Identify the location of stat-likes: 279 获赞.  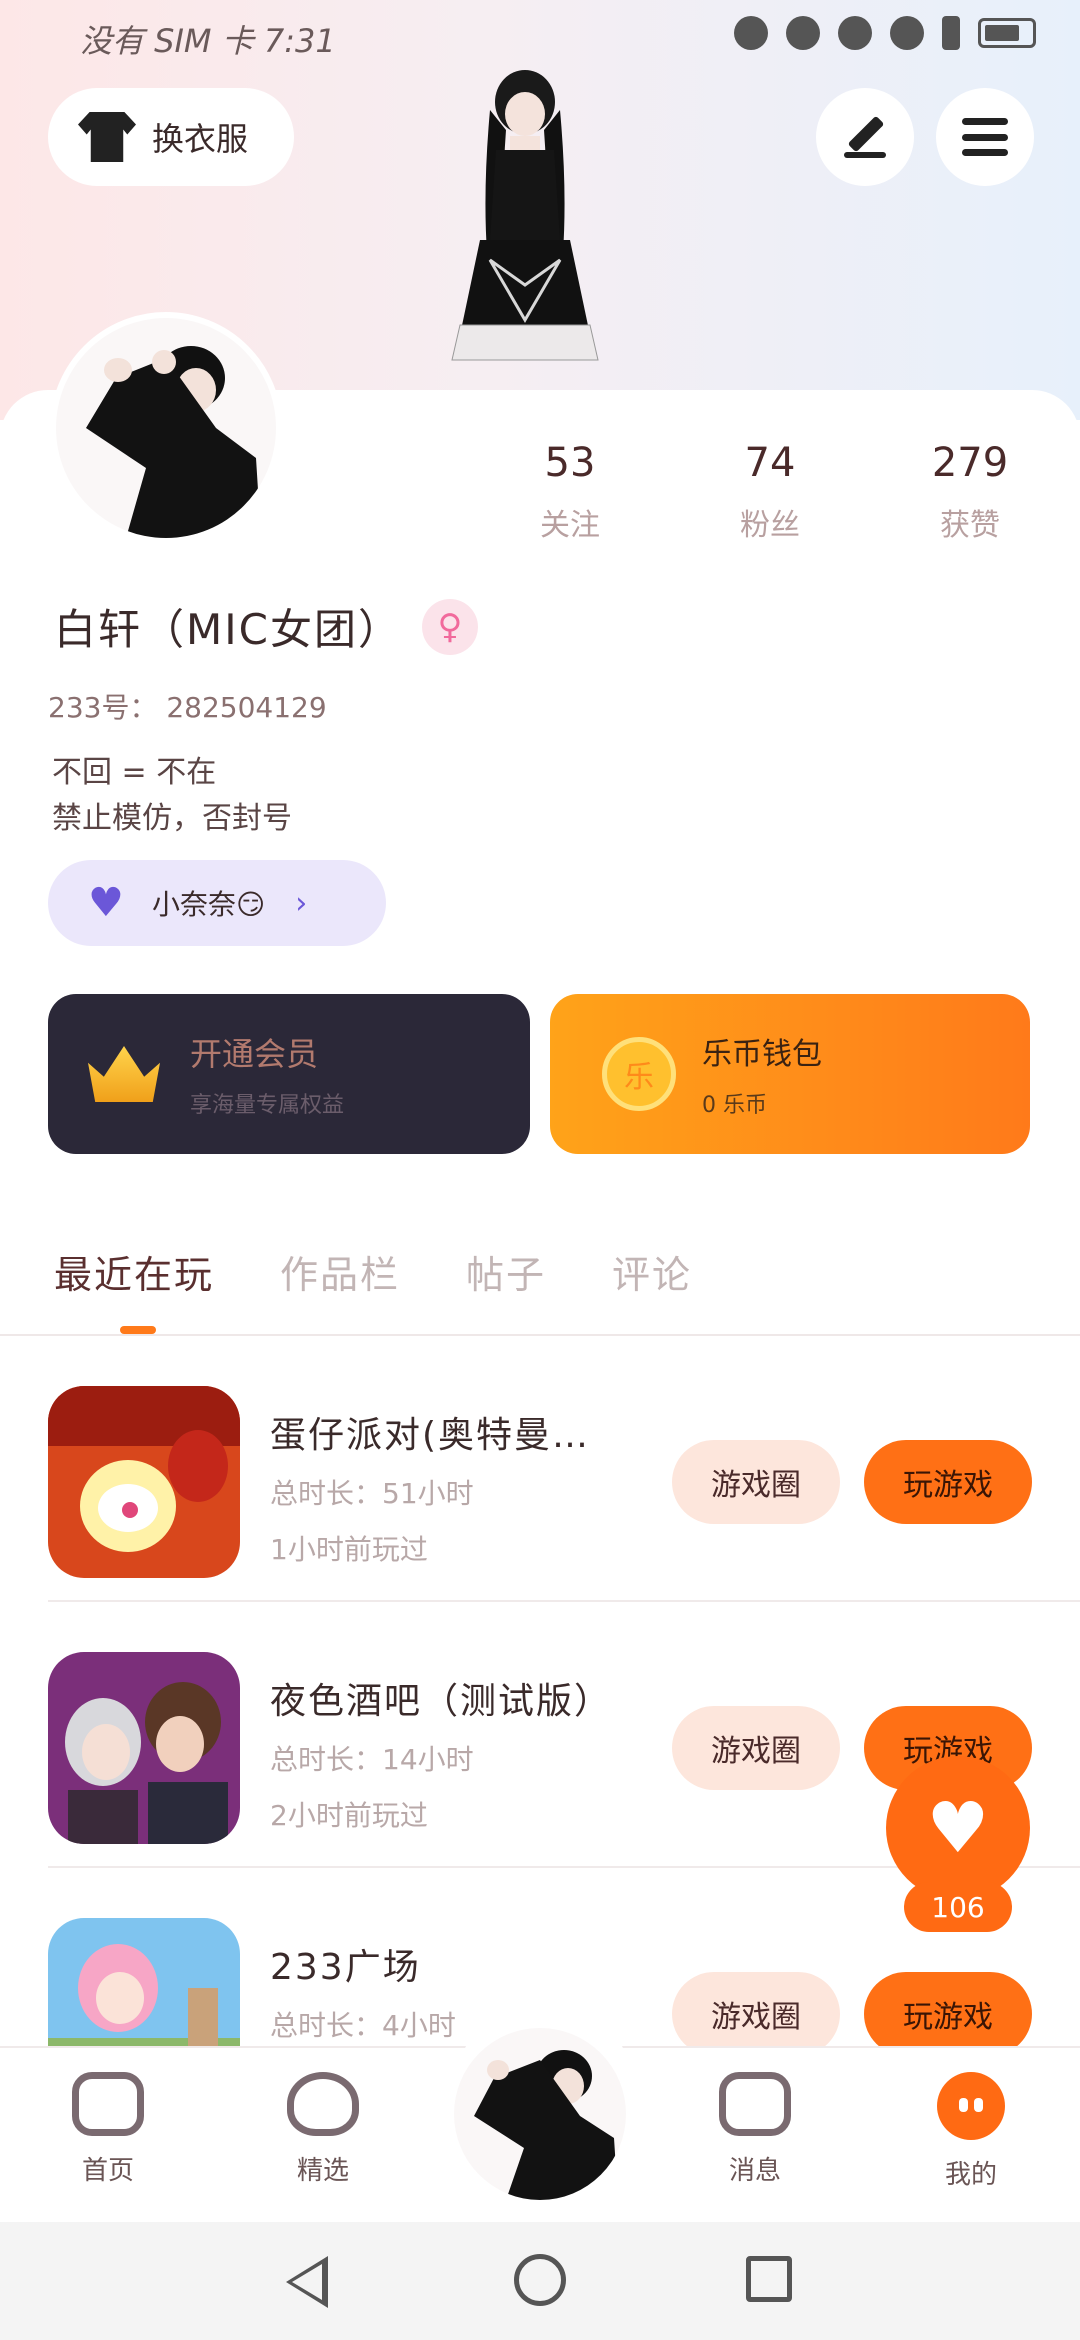
(970, 492).